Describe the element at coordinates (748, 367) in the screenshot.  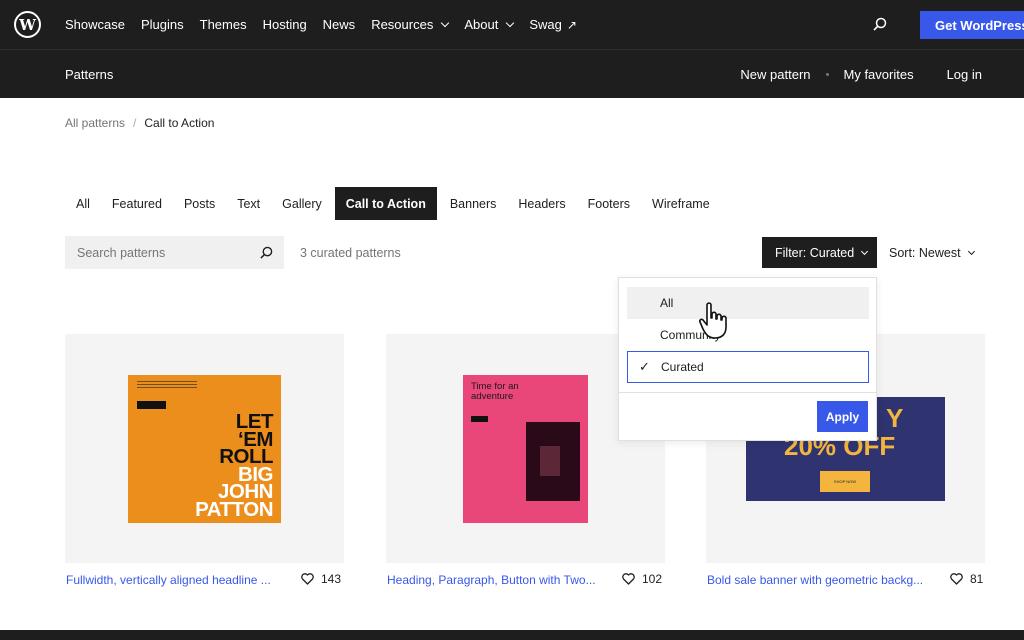
I see `filter-option-curated: ✓ Curated` at that location.